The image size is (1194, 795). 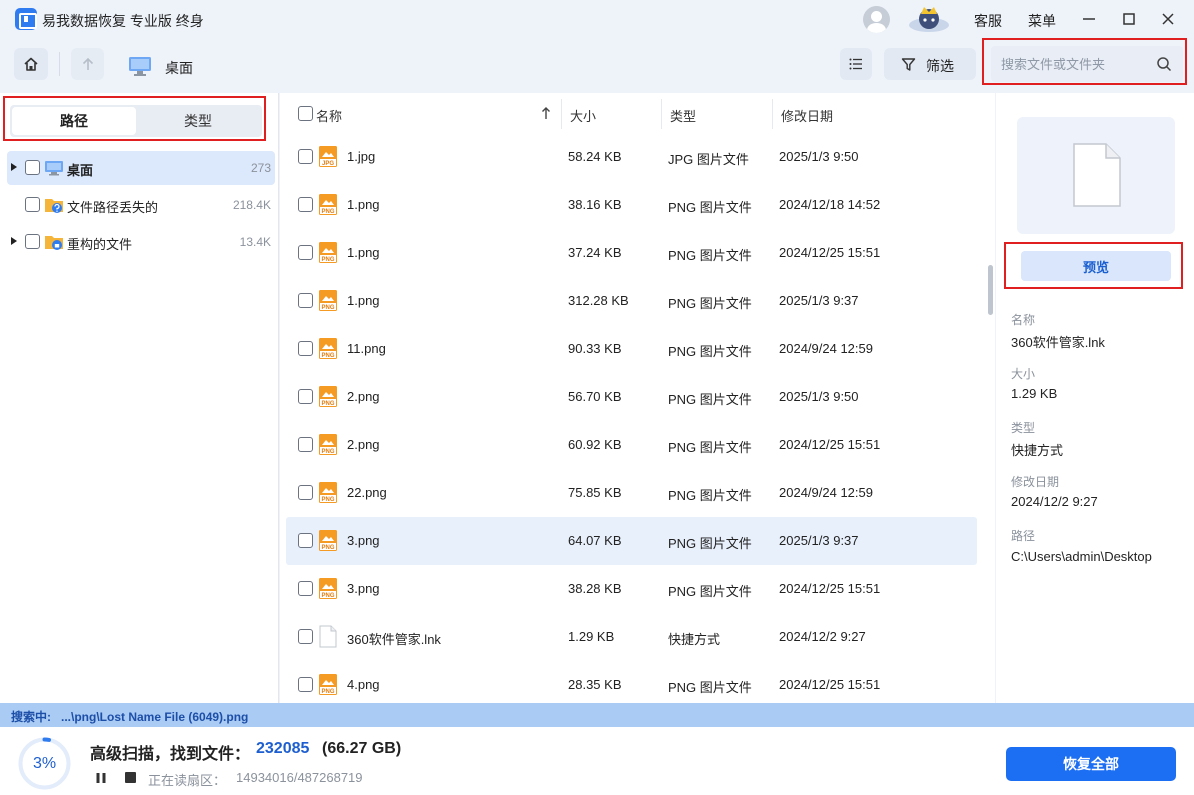 What do you see at coordinates (990, 290) in the screenshot?
I see `scrollbar-thumb` at bounding box center [990, 290].